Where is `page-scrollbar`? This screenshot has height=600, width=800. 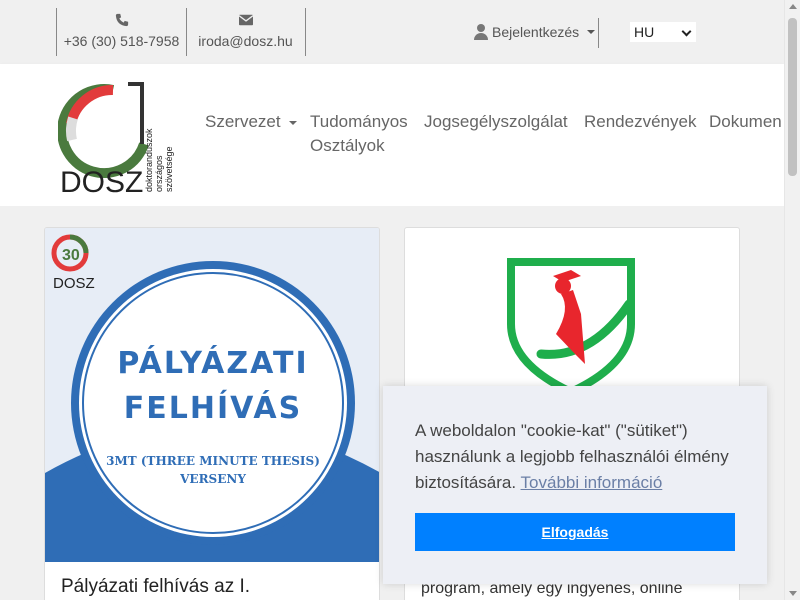 page-scrollbar is located at coordinates (792, 300).